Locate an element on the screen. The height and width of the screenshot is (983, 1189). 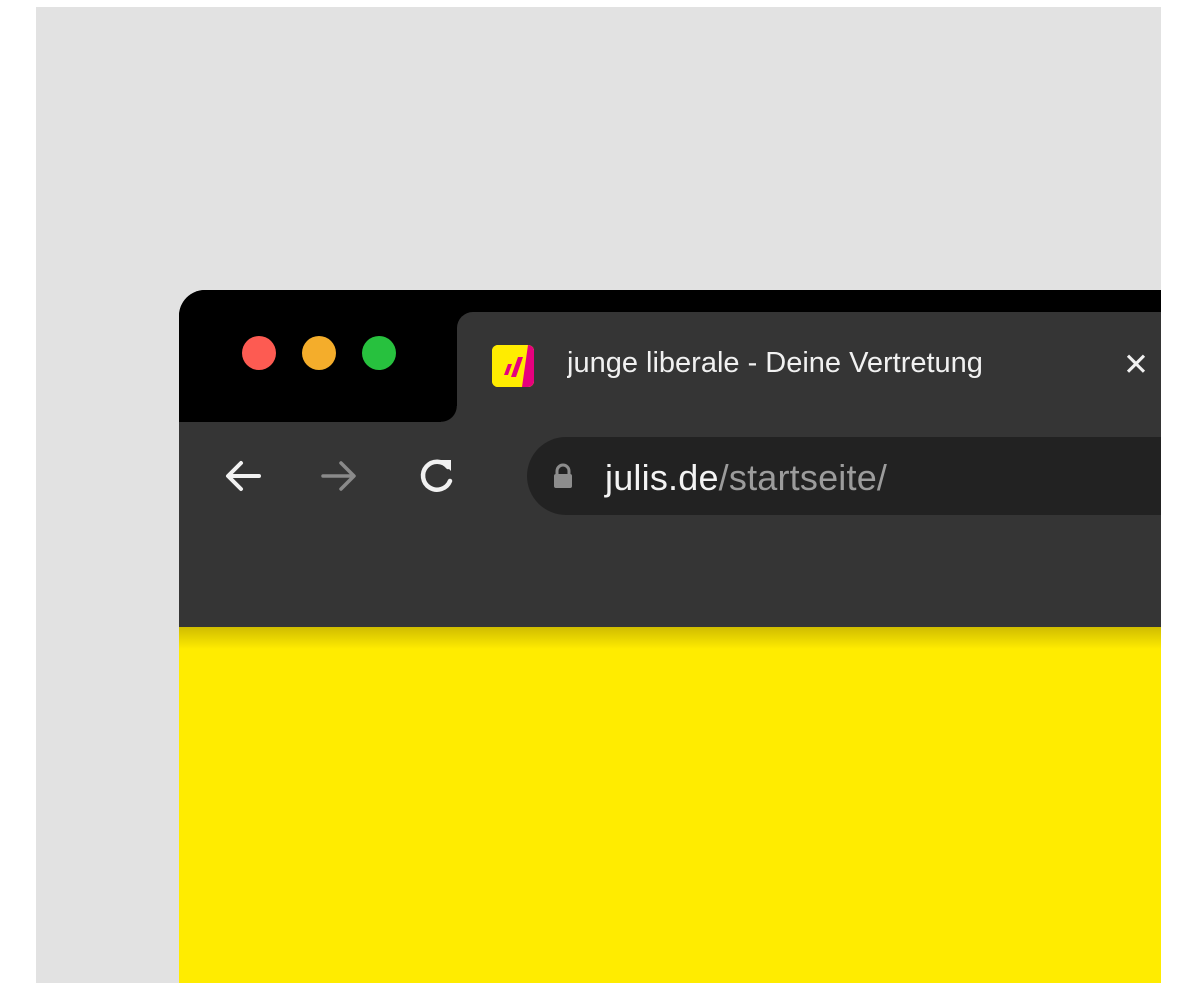
forward-button is located at coordinates (339, 476).